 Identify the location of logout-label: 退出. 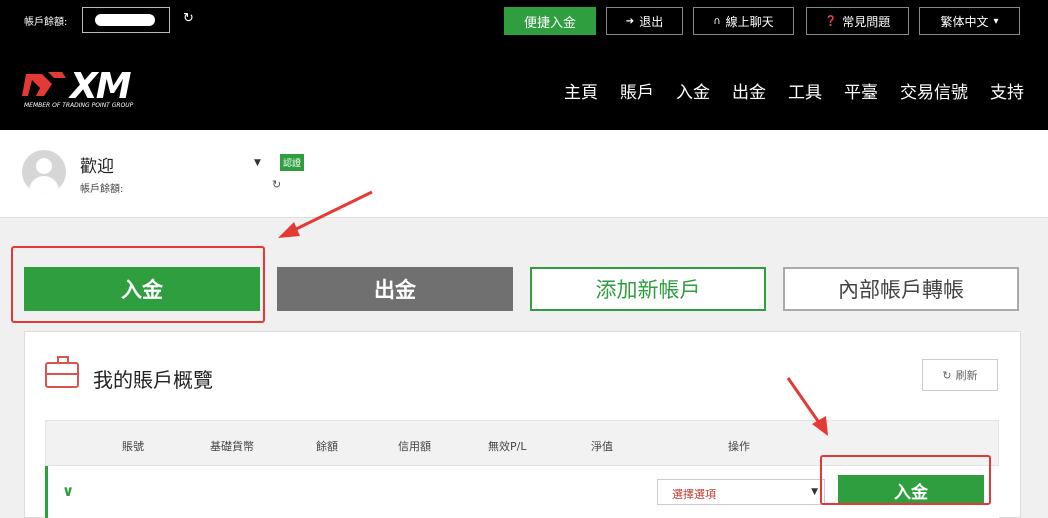
(651, 21).